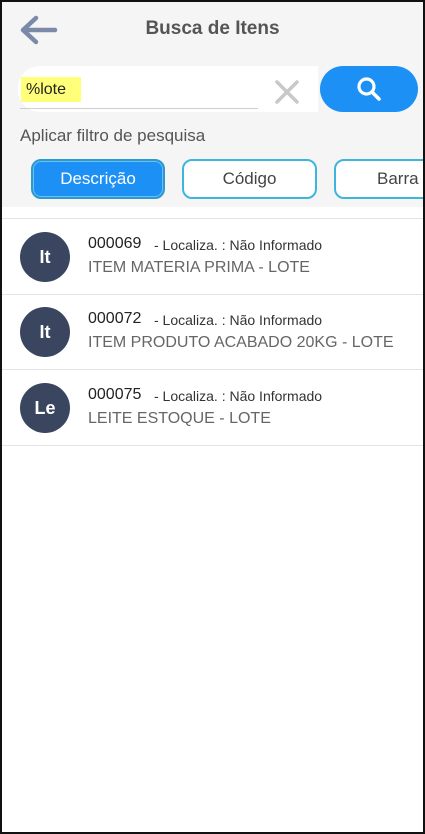 The image size is (425, 834). What do you see at coordinates (212, 28) in the screenshot?
I see `page-title: Busca de Itens` at bounding box center [212, 28].